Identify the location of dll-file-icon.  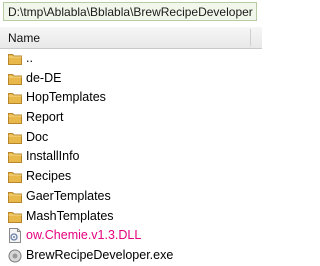
(15, 236).